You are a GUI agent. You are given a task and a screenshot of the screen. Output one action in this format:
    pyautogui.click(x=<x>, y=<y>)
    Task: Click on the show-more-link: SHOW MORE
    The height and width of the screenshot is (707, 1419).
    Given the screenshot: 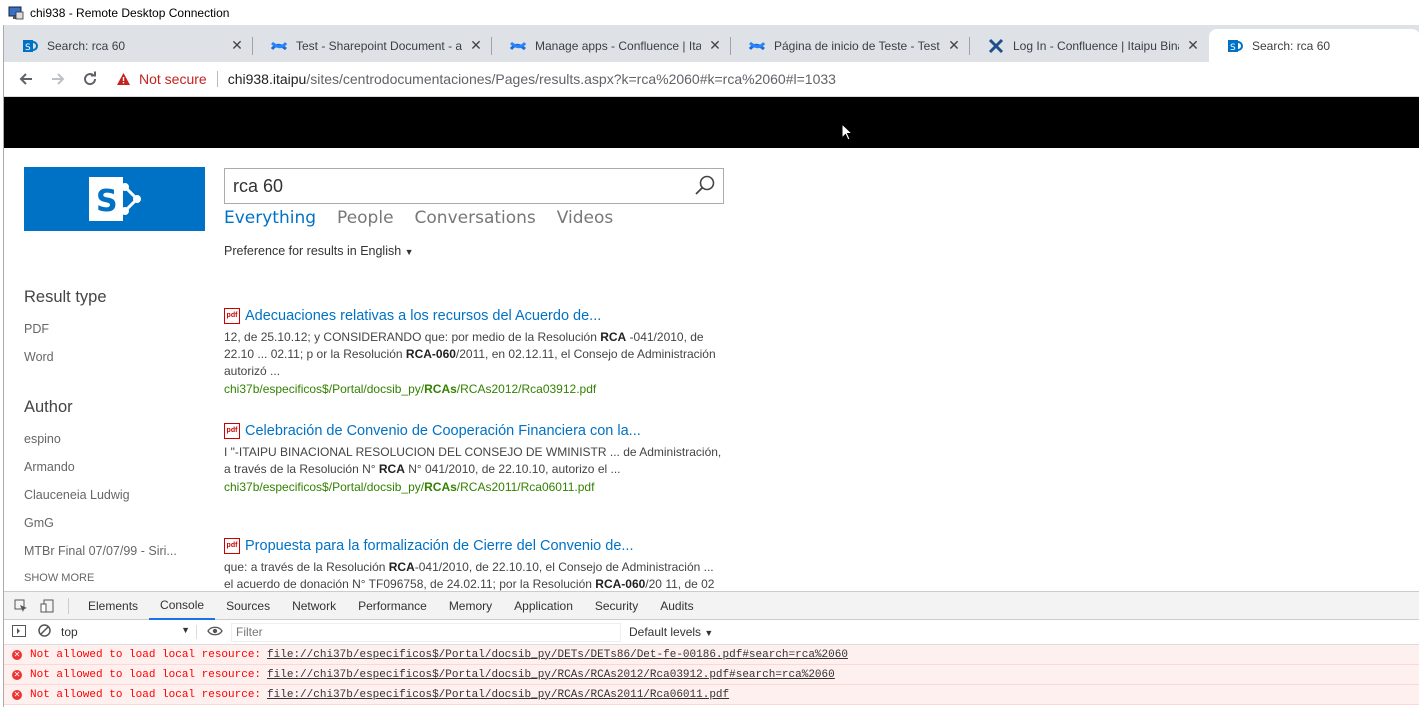 What is the action you would take?
    pyautogui.click(x=59, y=578)
    